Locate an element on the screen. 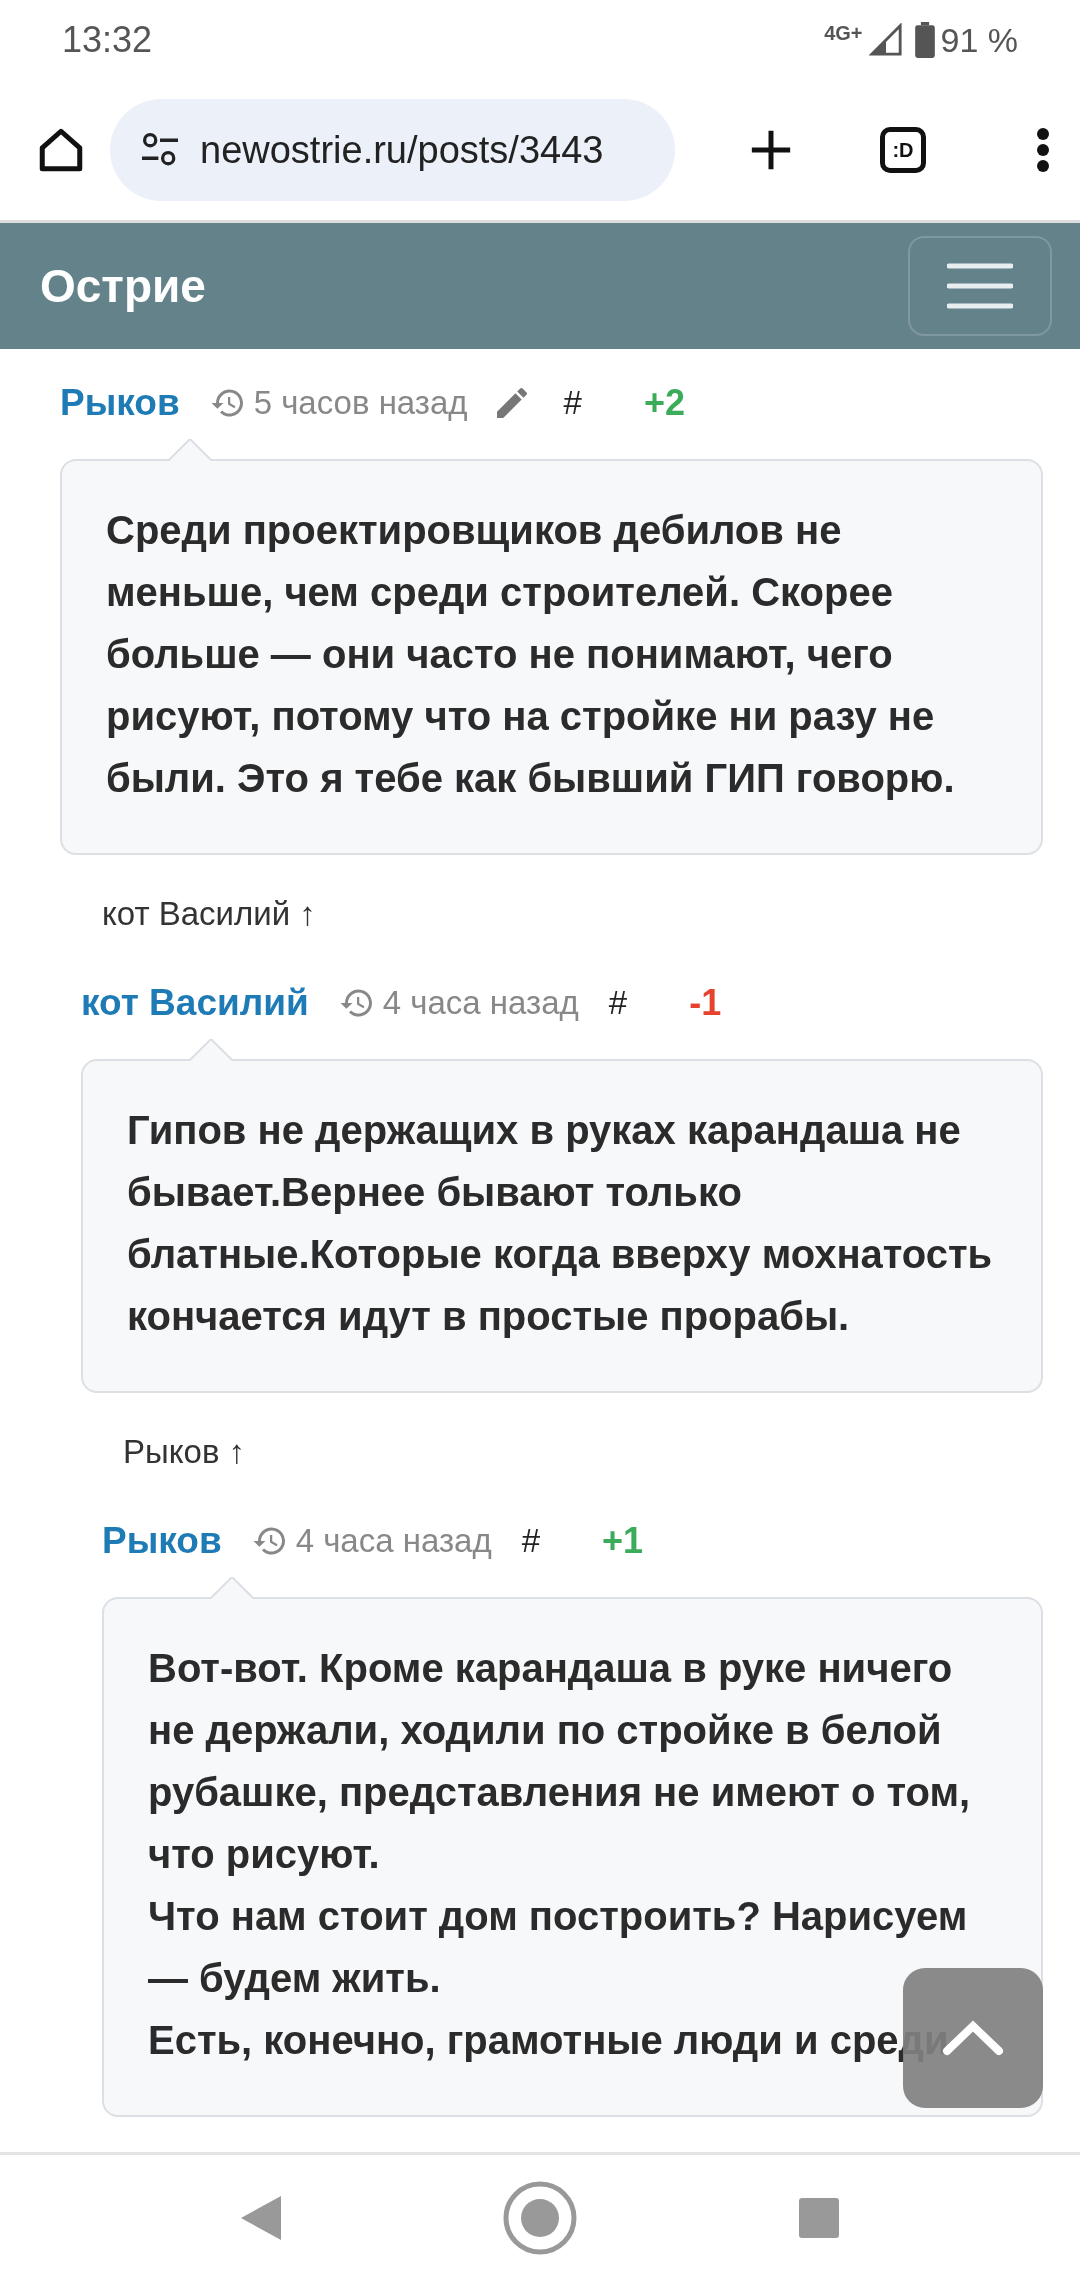 The height and width of the screenshot is (2280, 1080). menu-button is located at coordinates (980, 286).